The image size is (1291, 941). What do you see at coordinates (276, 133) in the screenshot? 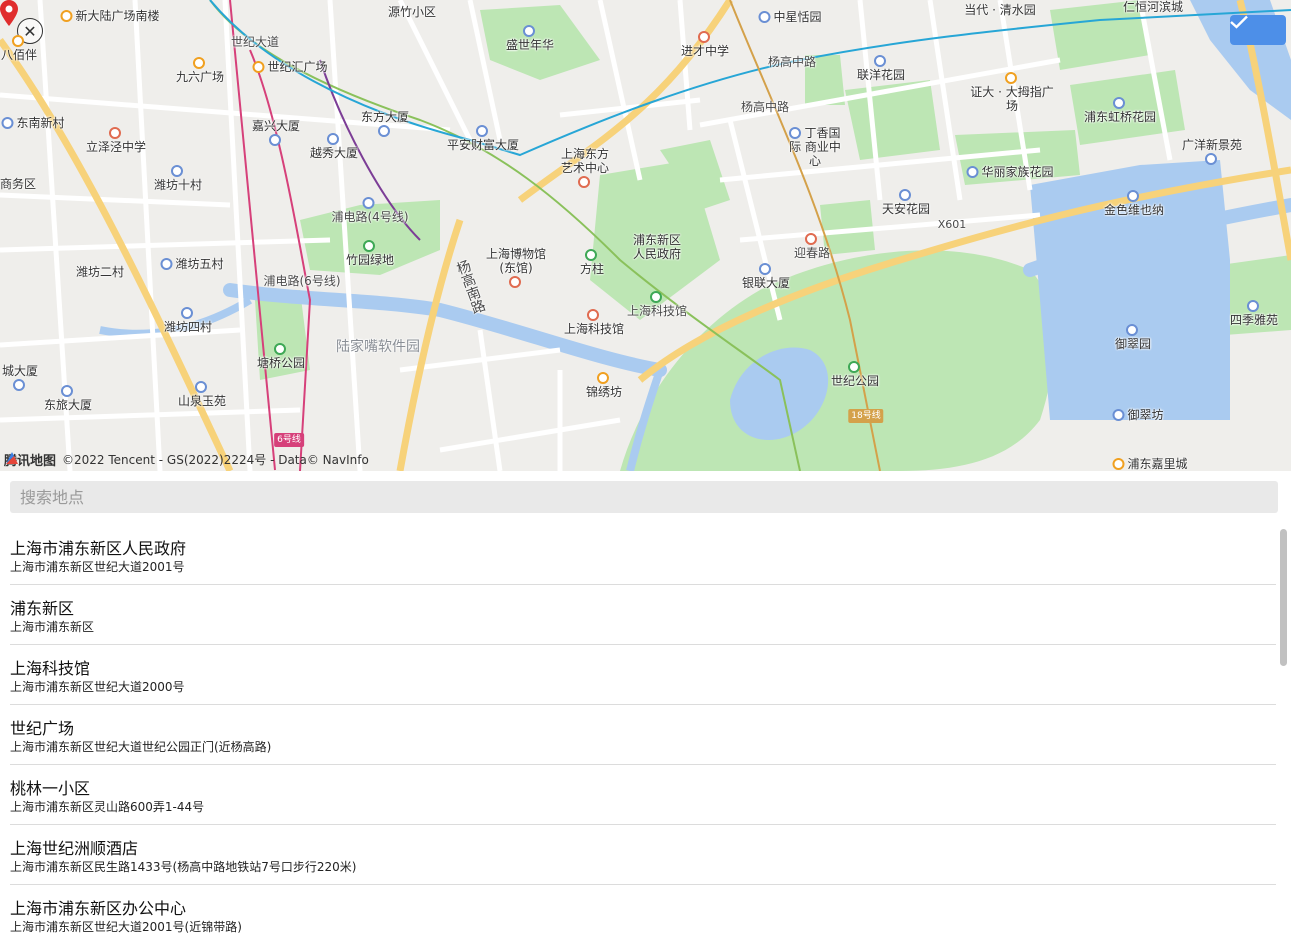
I see `map-label: 嘉兴大厦` at bounding box center [276, 133].